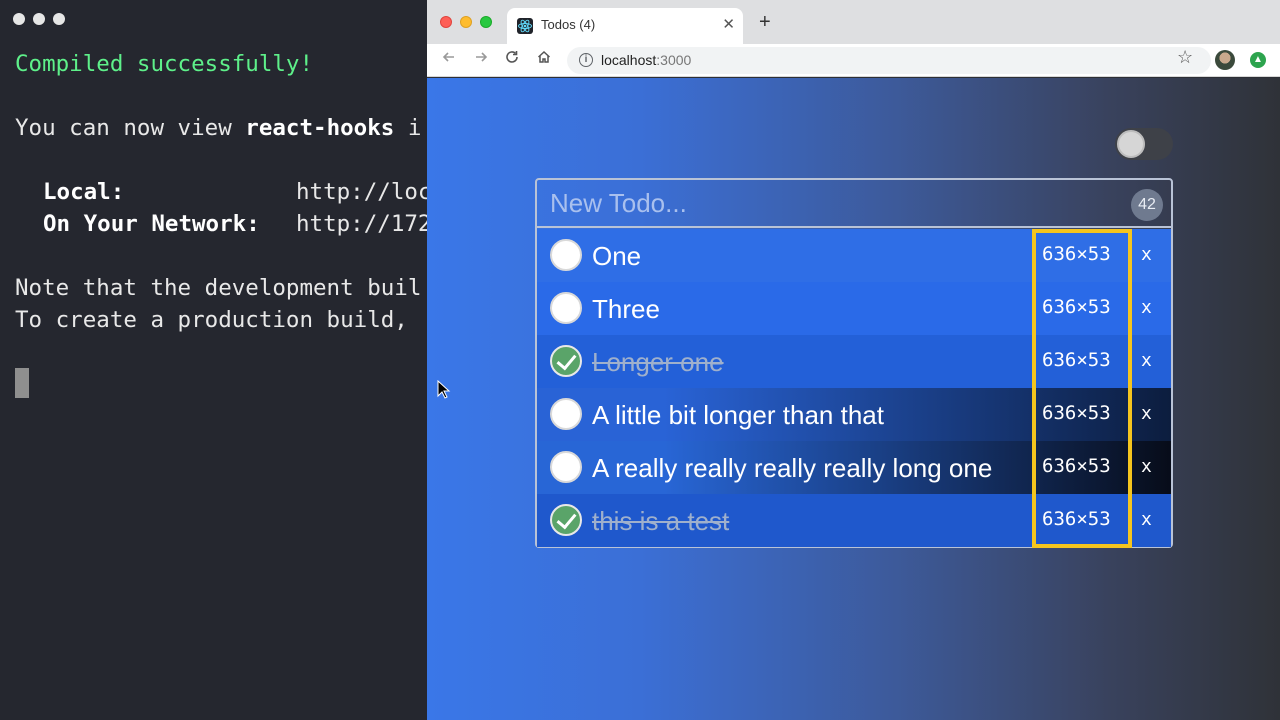 Image resolution: width=1280 pixels, height=720 pixels. I want to click on toggle-knob, so click(1131, 144).